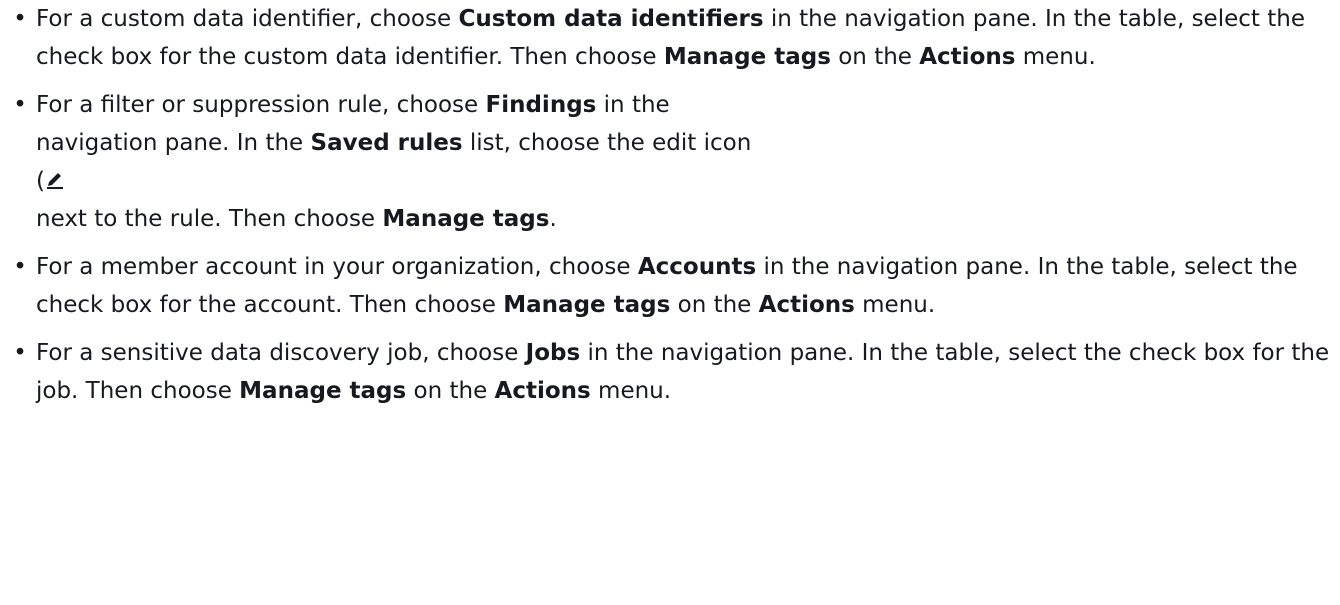 This screenshot has height=605, width=1340. I want to click on ui-term-saved-rules: Saved rules, so click(386, 143).